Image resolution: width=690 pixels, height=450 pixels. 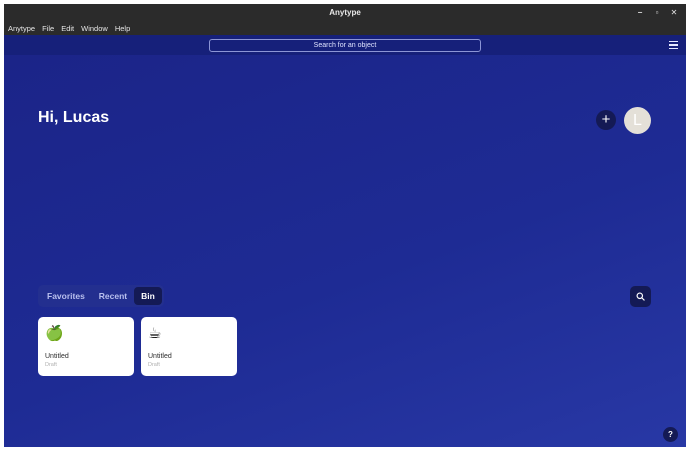 I want to click on tab-bin: Bin, so click(x=148, y=296).